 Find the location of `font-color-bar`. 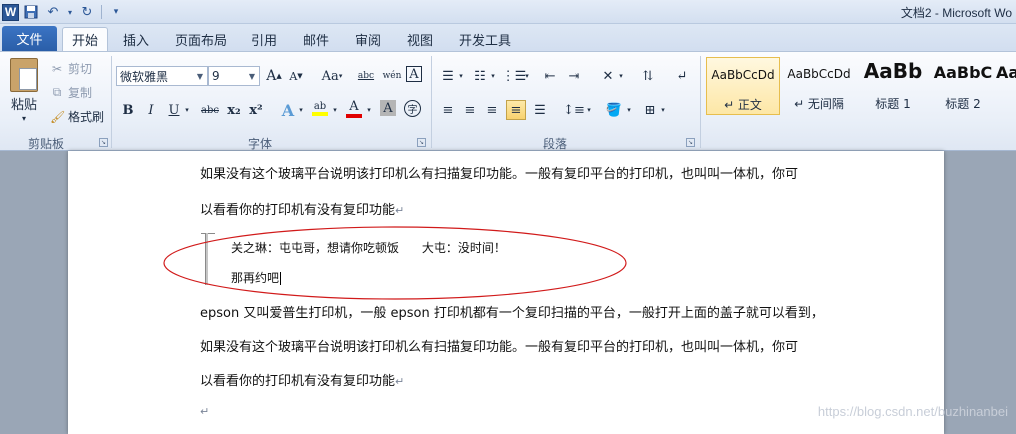

font-color-bar is located at coordinates (354, 115).